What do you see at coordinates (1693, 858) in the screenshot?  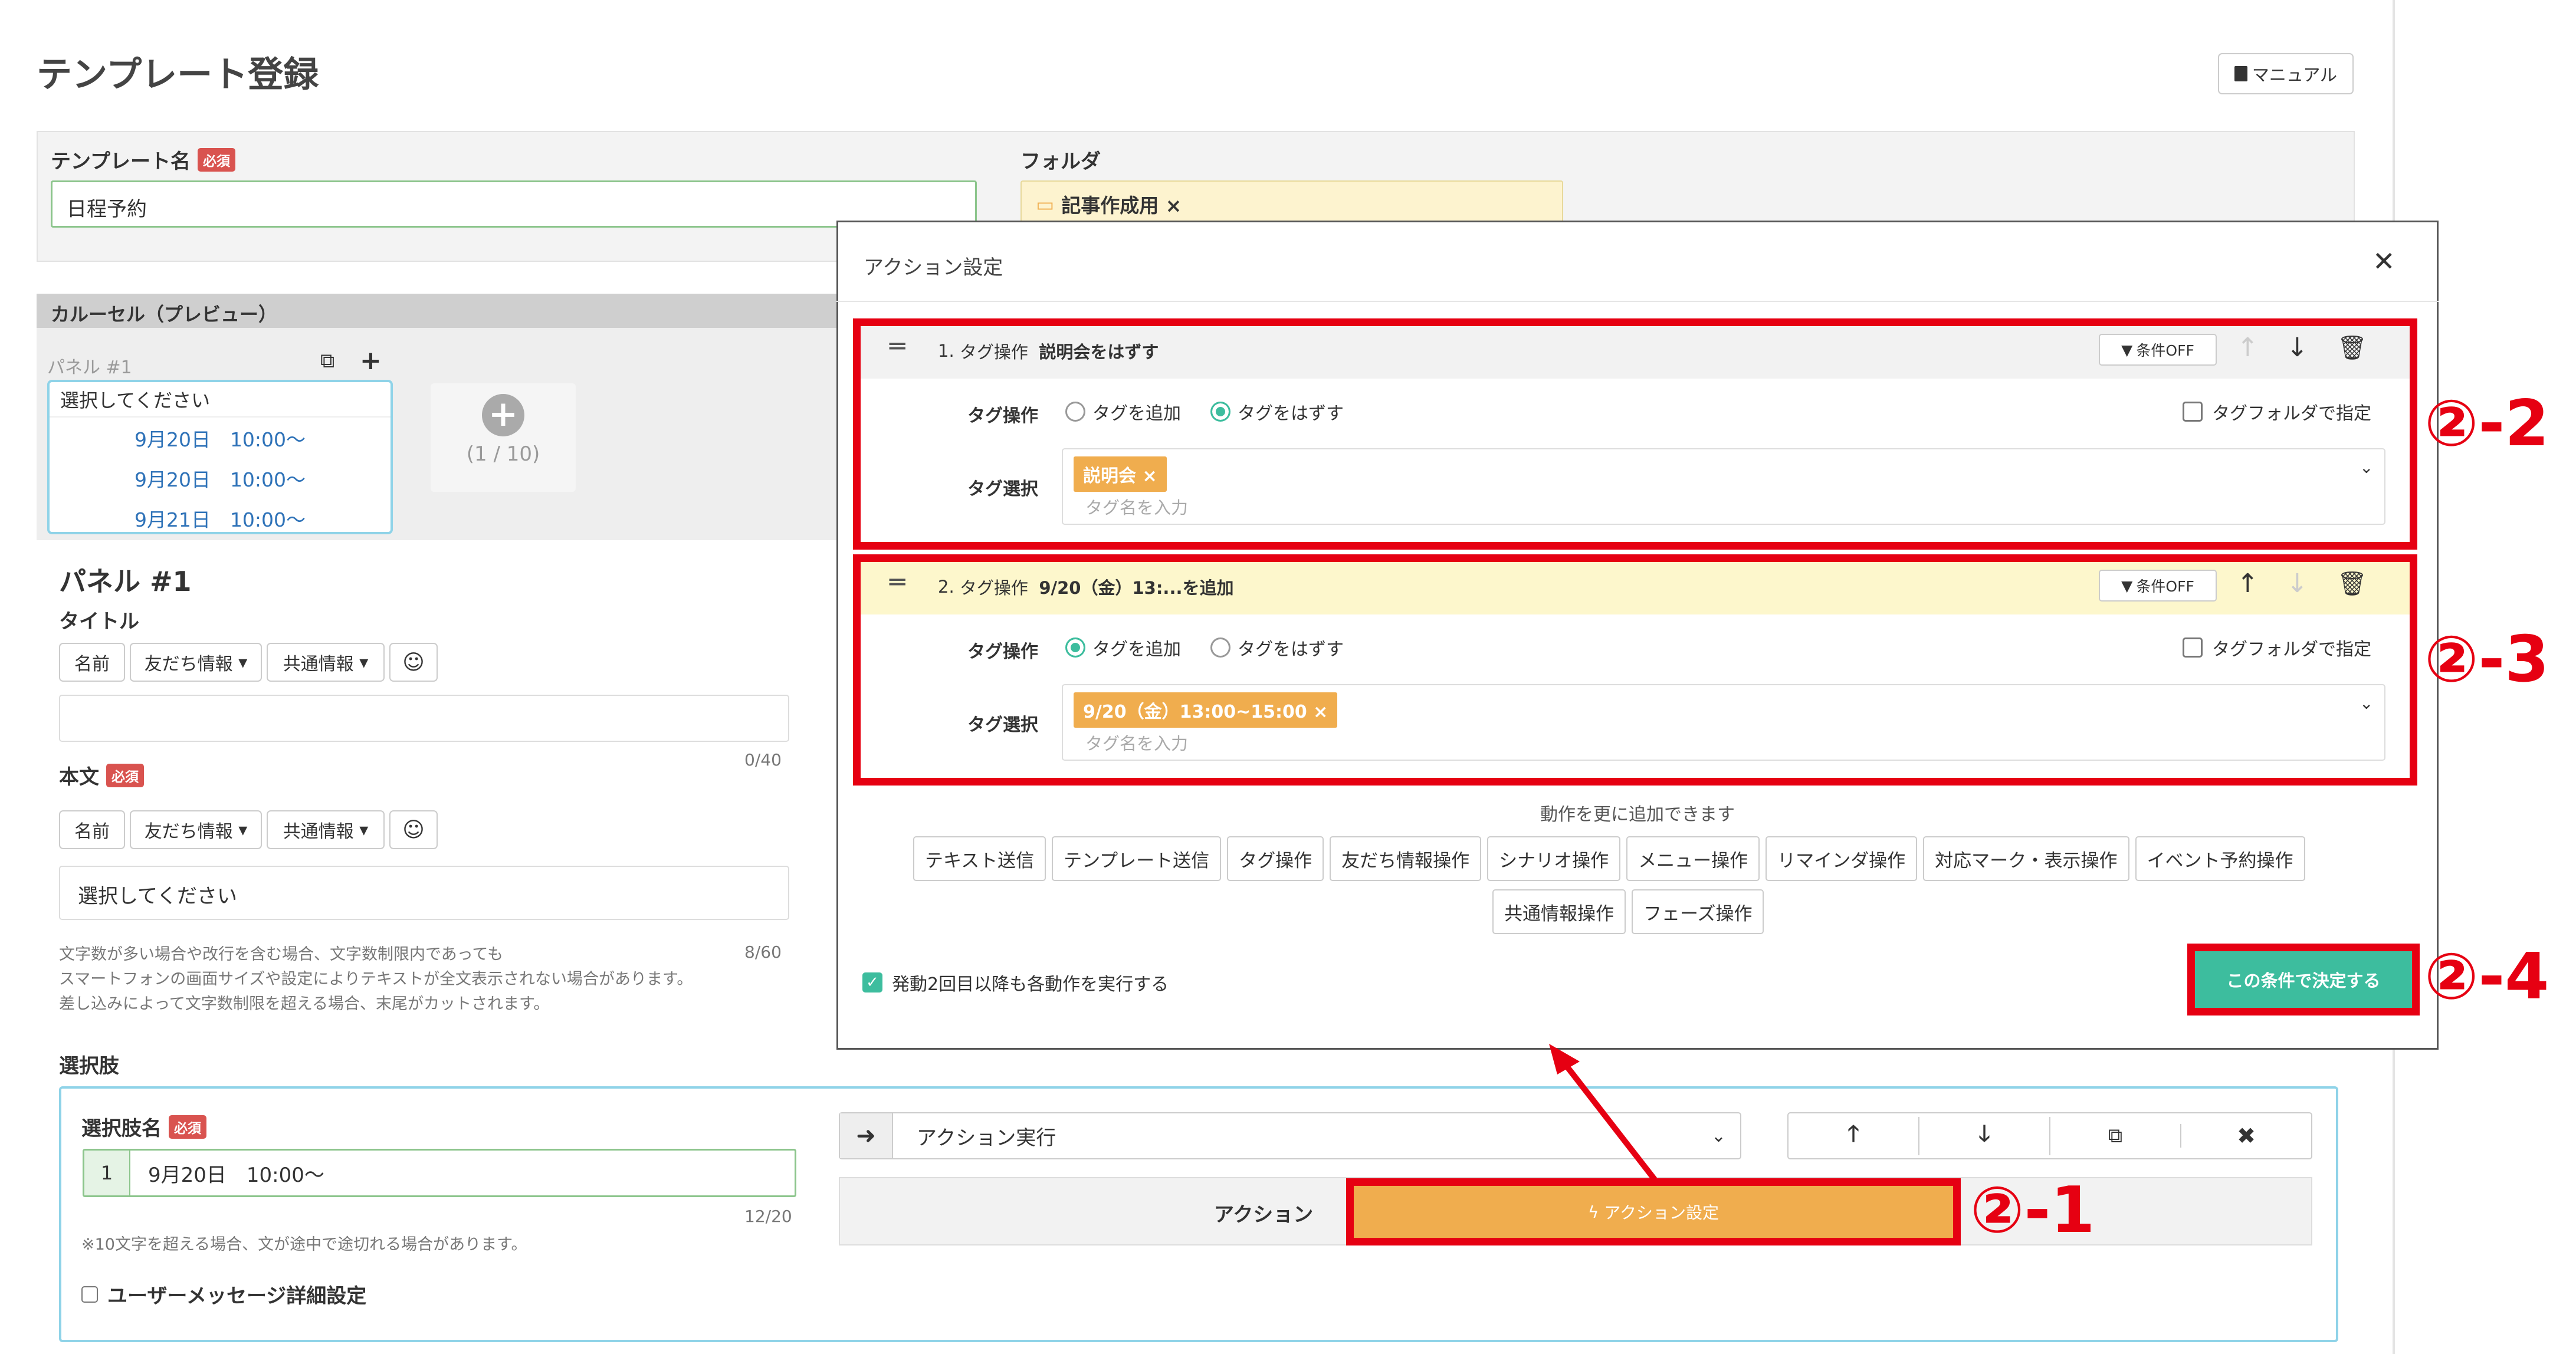 I see `add-menu-op-button: メニュー操作` at bounding box center [1693, 858].